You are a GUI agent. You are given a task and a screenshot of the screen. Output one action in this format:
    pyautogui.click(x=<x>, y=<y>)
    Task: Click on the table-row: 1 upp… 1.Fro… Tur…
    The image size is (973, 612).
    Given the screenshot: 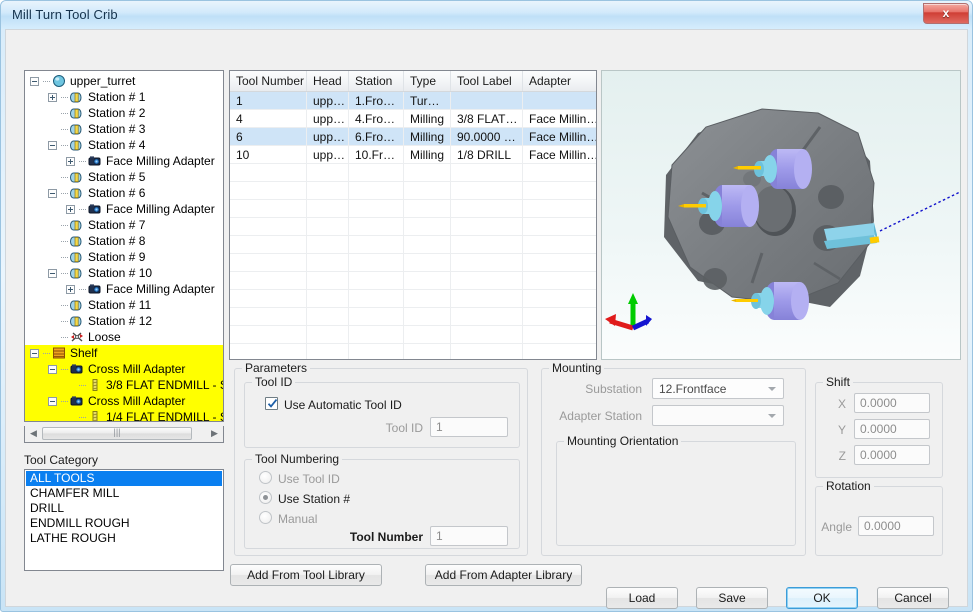 What is the action you would take?
    pyautogui.click(x=413, y=101)
    